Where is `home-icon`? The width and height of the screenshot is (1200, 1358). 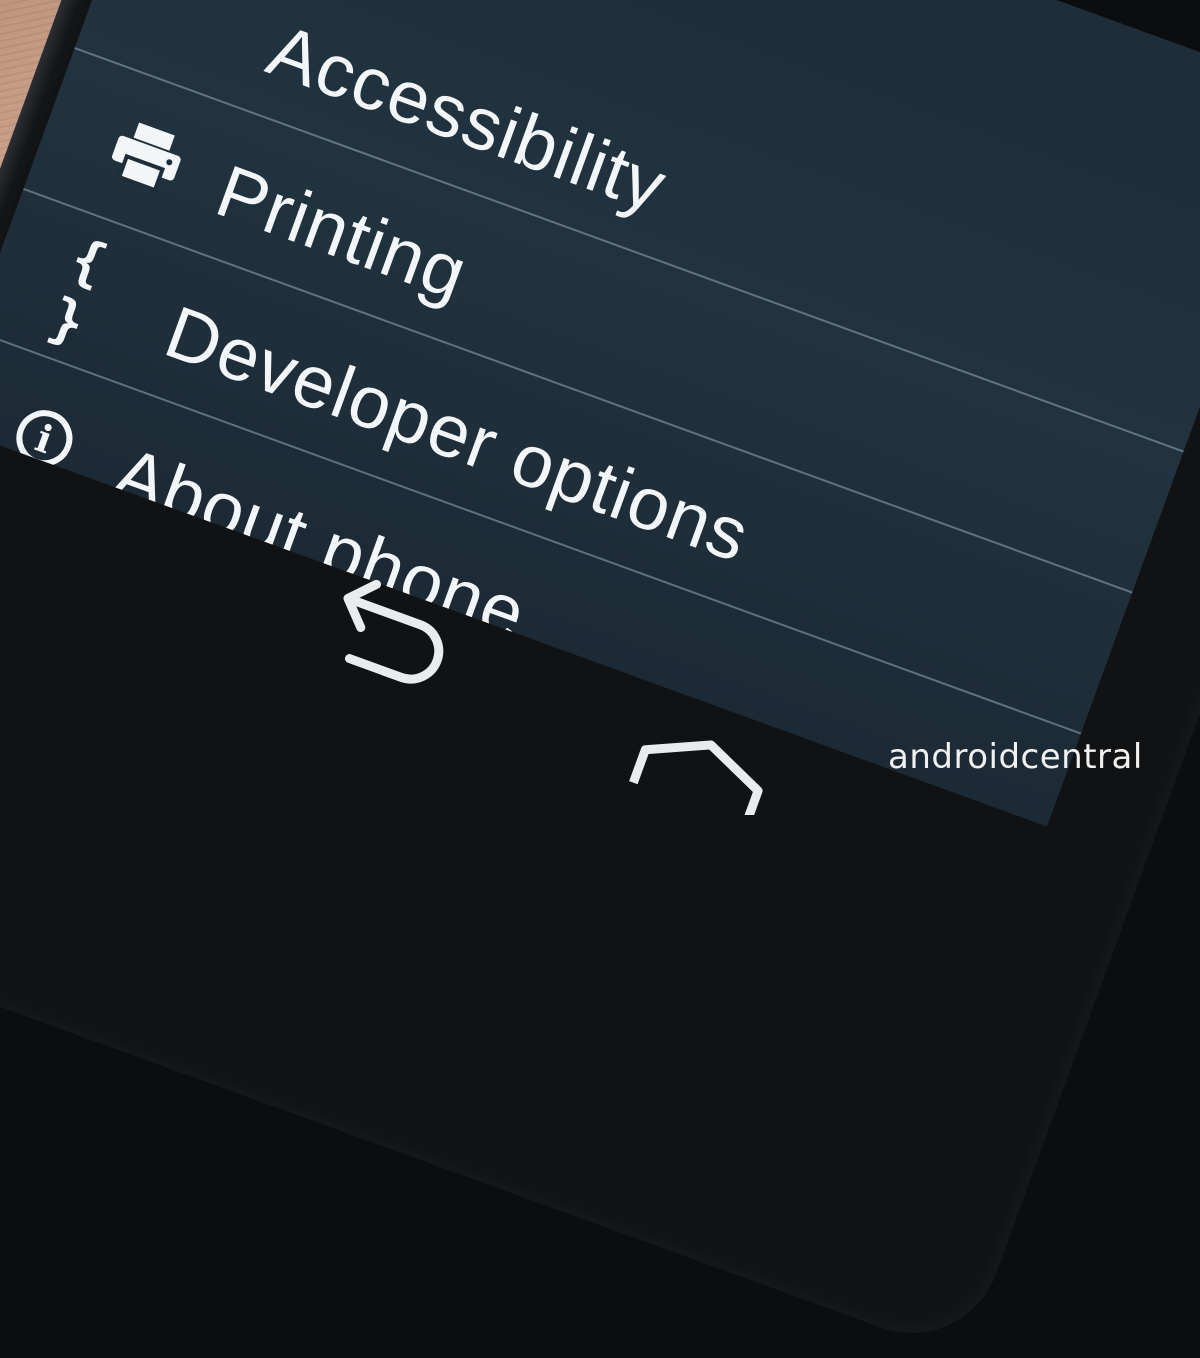 home-icon is located at coordinates (696, 783).